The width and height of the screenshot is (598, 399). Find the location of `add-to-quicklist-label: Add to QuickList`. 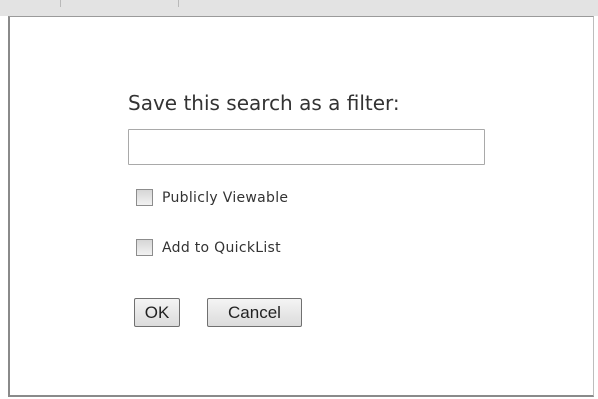

add-to-quicklist-label: Add to QuickList is located at coordinates (221, 247).